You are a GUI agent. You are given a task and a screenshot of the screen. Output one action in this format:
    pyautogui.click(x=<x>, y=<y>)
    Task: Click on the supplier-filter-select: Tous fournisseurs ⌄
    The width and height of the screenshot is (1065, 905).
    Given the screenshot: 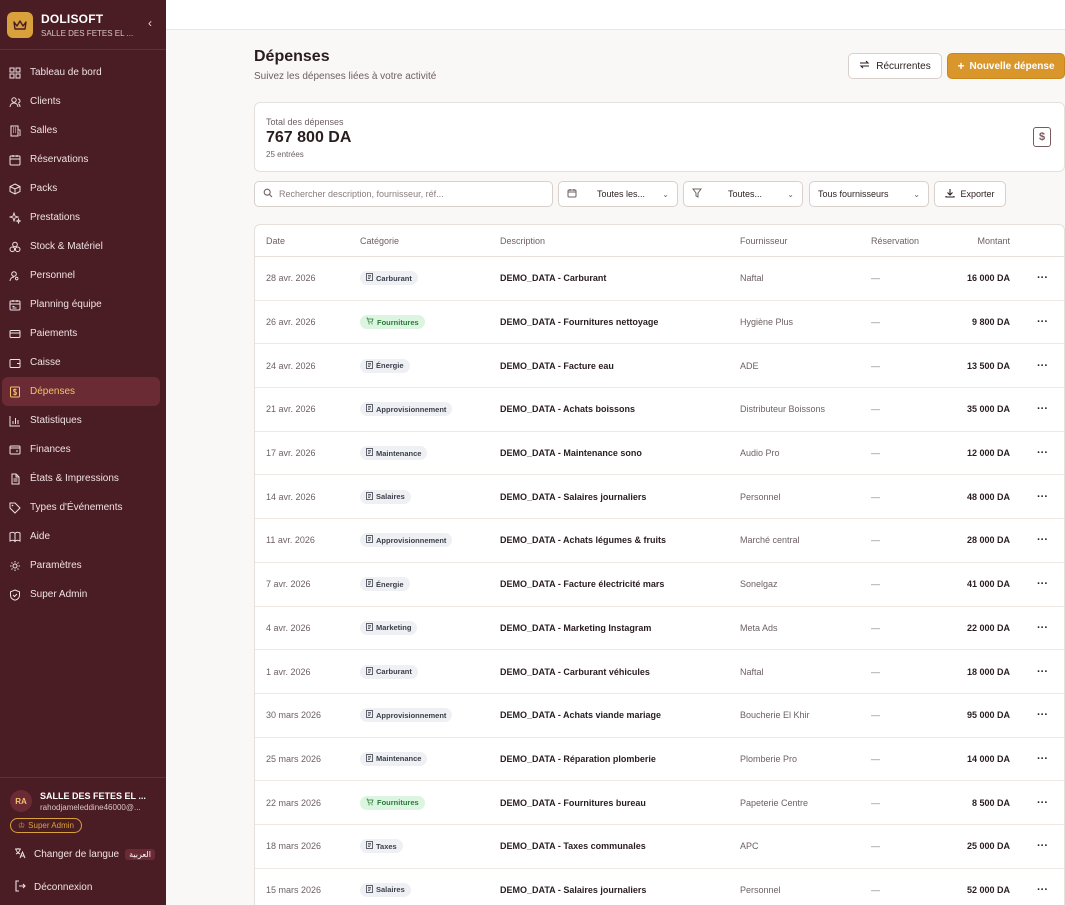 What is the action you would take?
    pyautogui.click(x=869, y=194)
    